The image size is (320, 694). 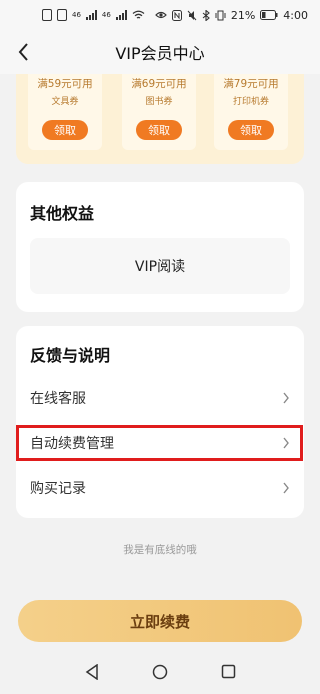 I want to click on home-circle-icon, so click(x=160, y=672).